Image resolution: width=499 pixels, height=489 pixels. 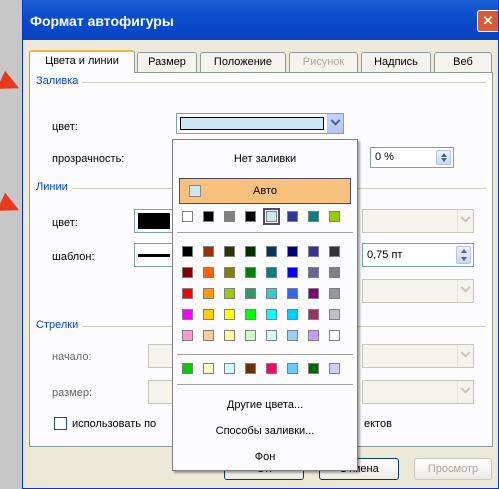 What do you see at coordinates (59, 81) in the screenshot?
I see `fill-group-label: Заливка` at bounding box center [59, 81].